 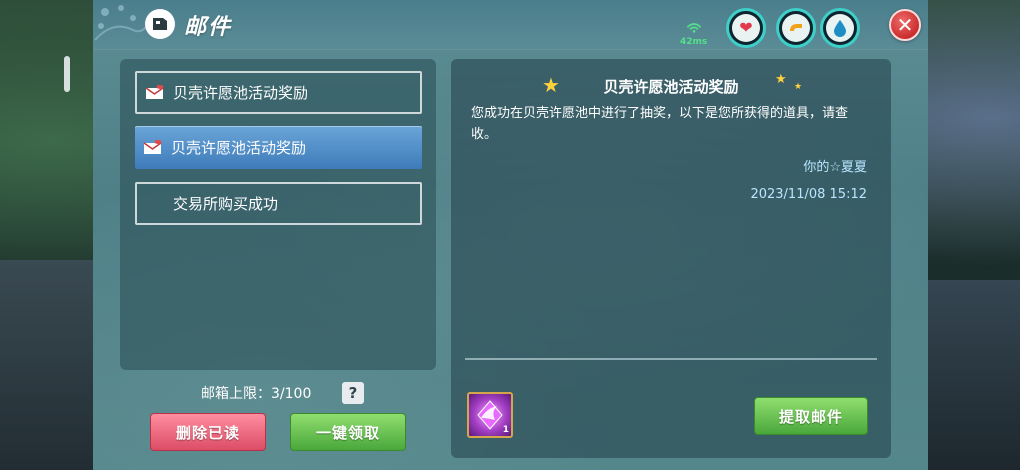 I want to click on close-icon: ✕, so click(x=905, y=25).